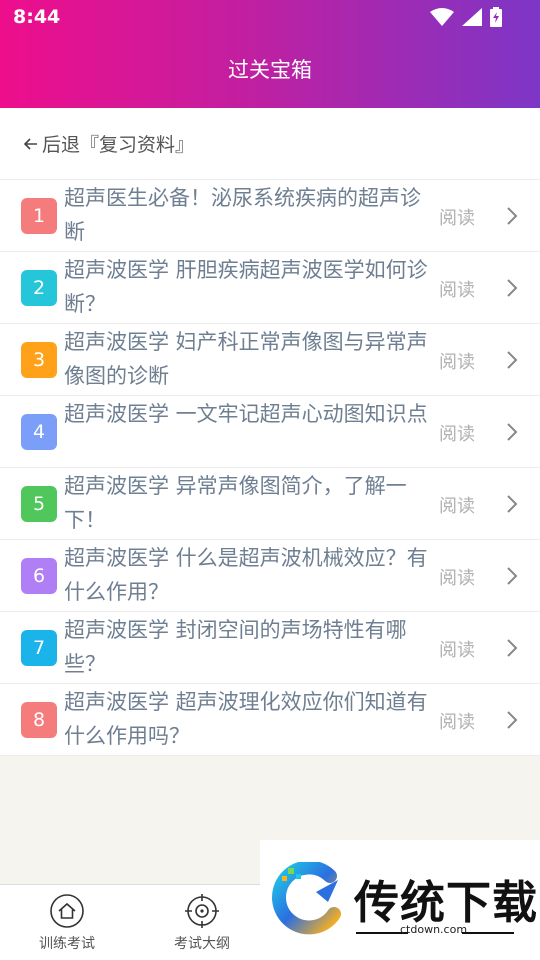  I want to click on number-badge: 6, so click(39, 576).